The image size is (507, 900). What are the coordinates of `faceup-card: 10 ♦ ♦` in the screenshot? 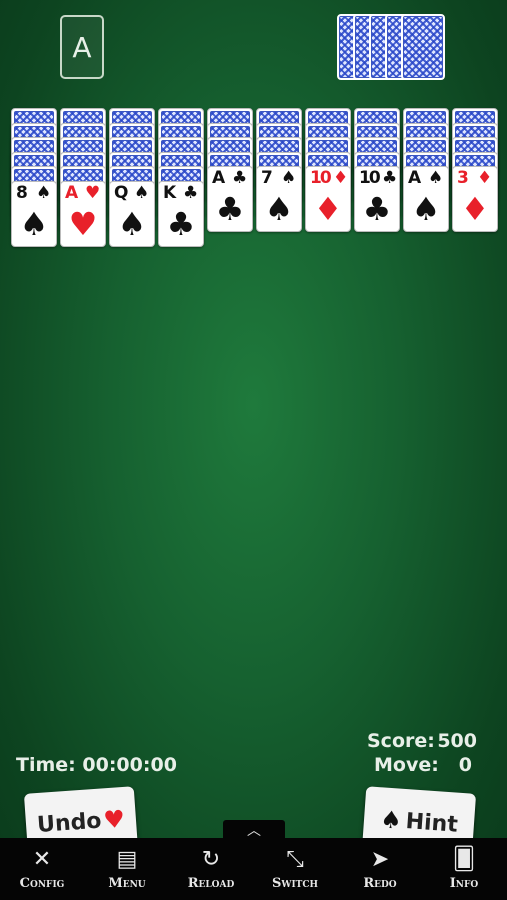 It's located at (328, 199).